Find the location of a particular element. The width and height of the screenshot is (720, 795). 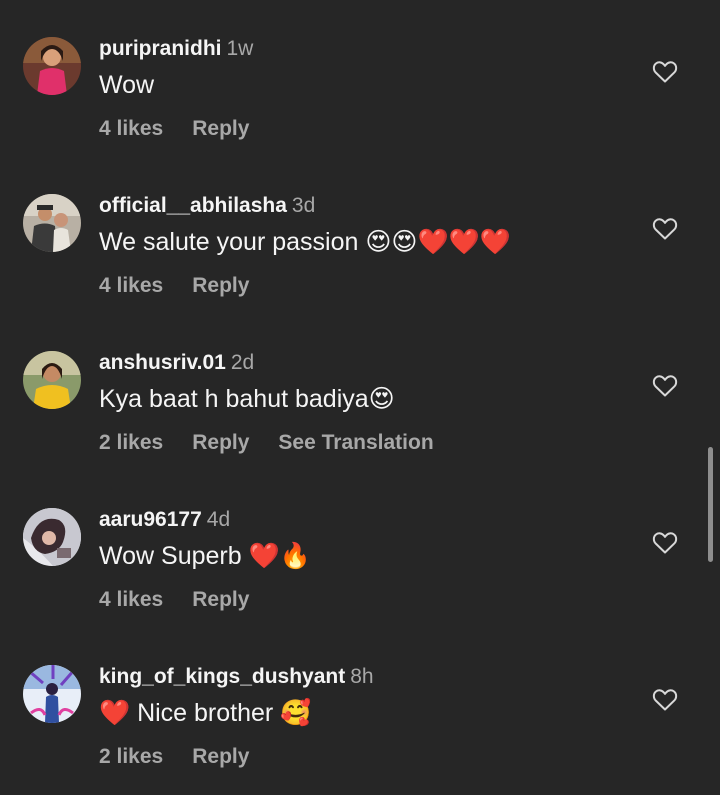

comment-actions: 2 likes Reply See Translation is located at coordinates (281, 443).